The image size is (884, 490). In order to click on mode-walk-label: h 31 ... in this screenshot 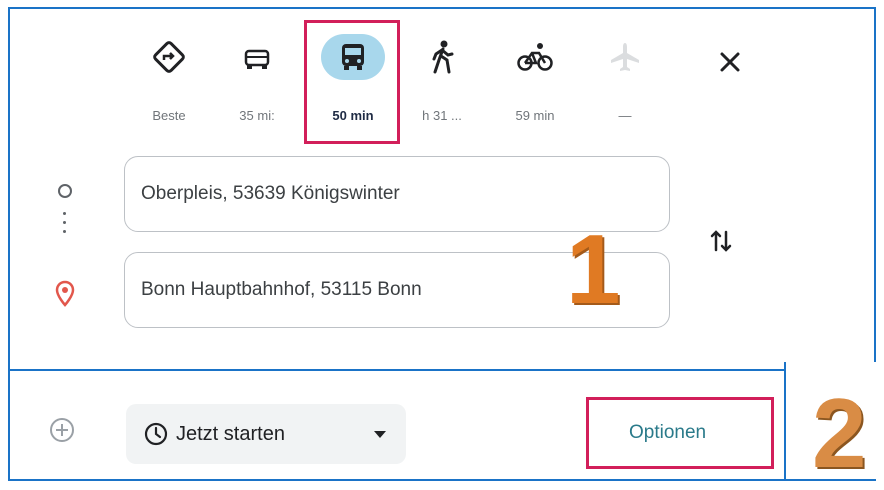, I will do `click(442, 115)`.